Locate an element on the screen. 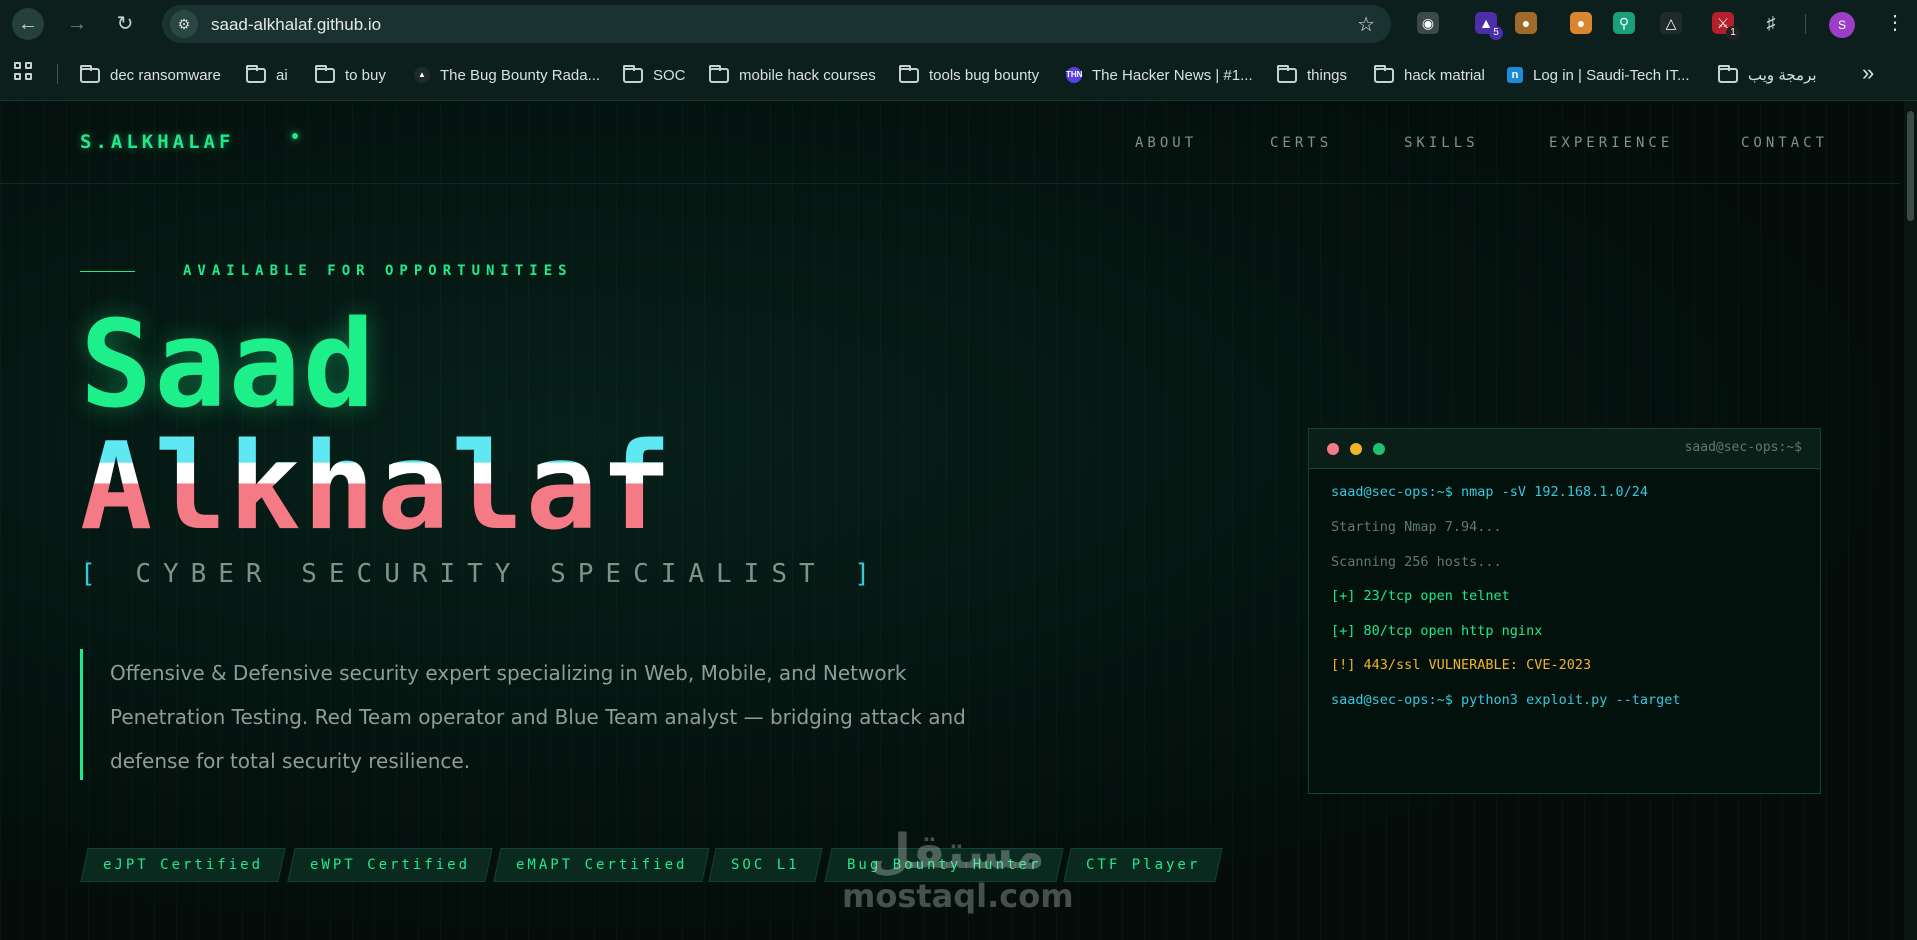 This screenshot has height=940, width=1917. tag-ewpt: eWPT Certified is located at coordinates (390, 865).